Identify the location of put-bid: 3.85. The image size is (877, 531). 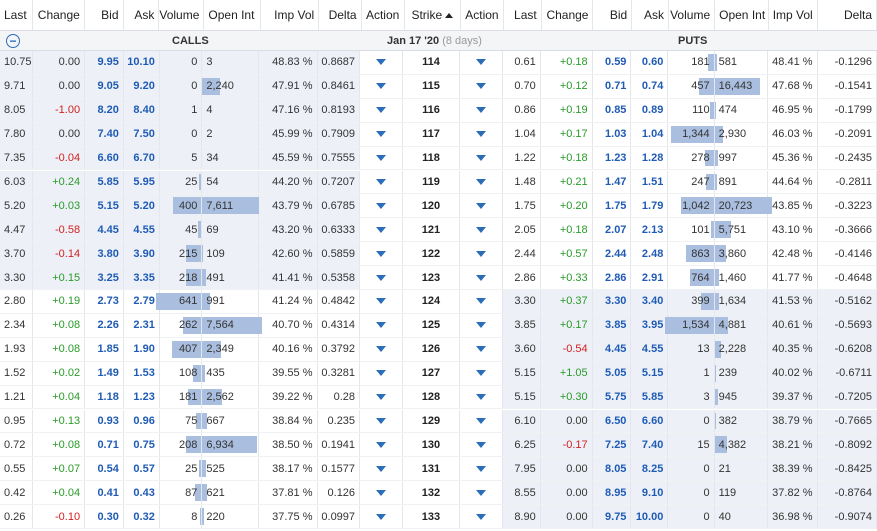
(612, 325).